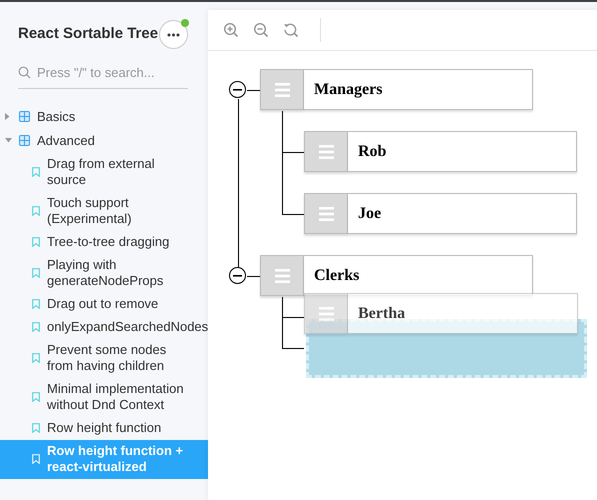 This screenshot has width=597, height=500. I want to click on node-title: Bertha, so click(463, 313).